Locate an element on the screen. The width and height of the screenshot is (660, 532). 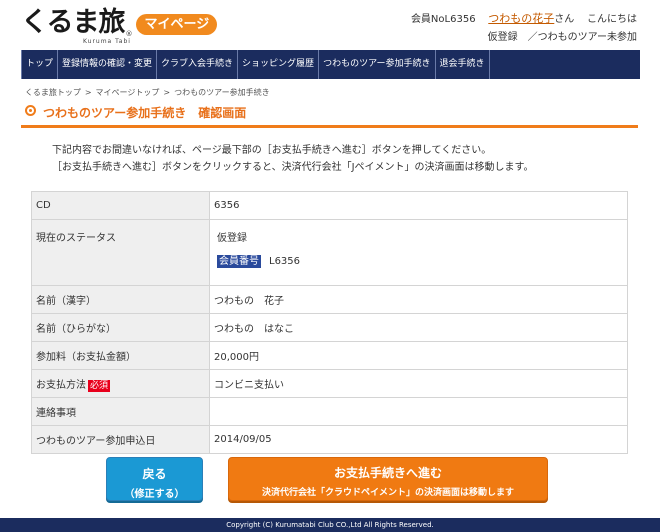
logo-text: くるま旅 is located at coordinates (73, 22).